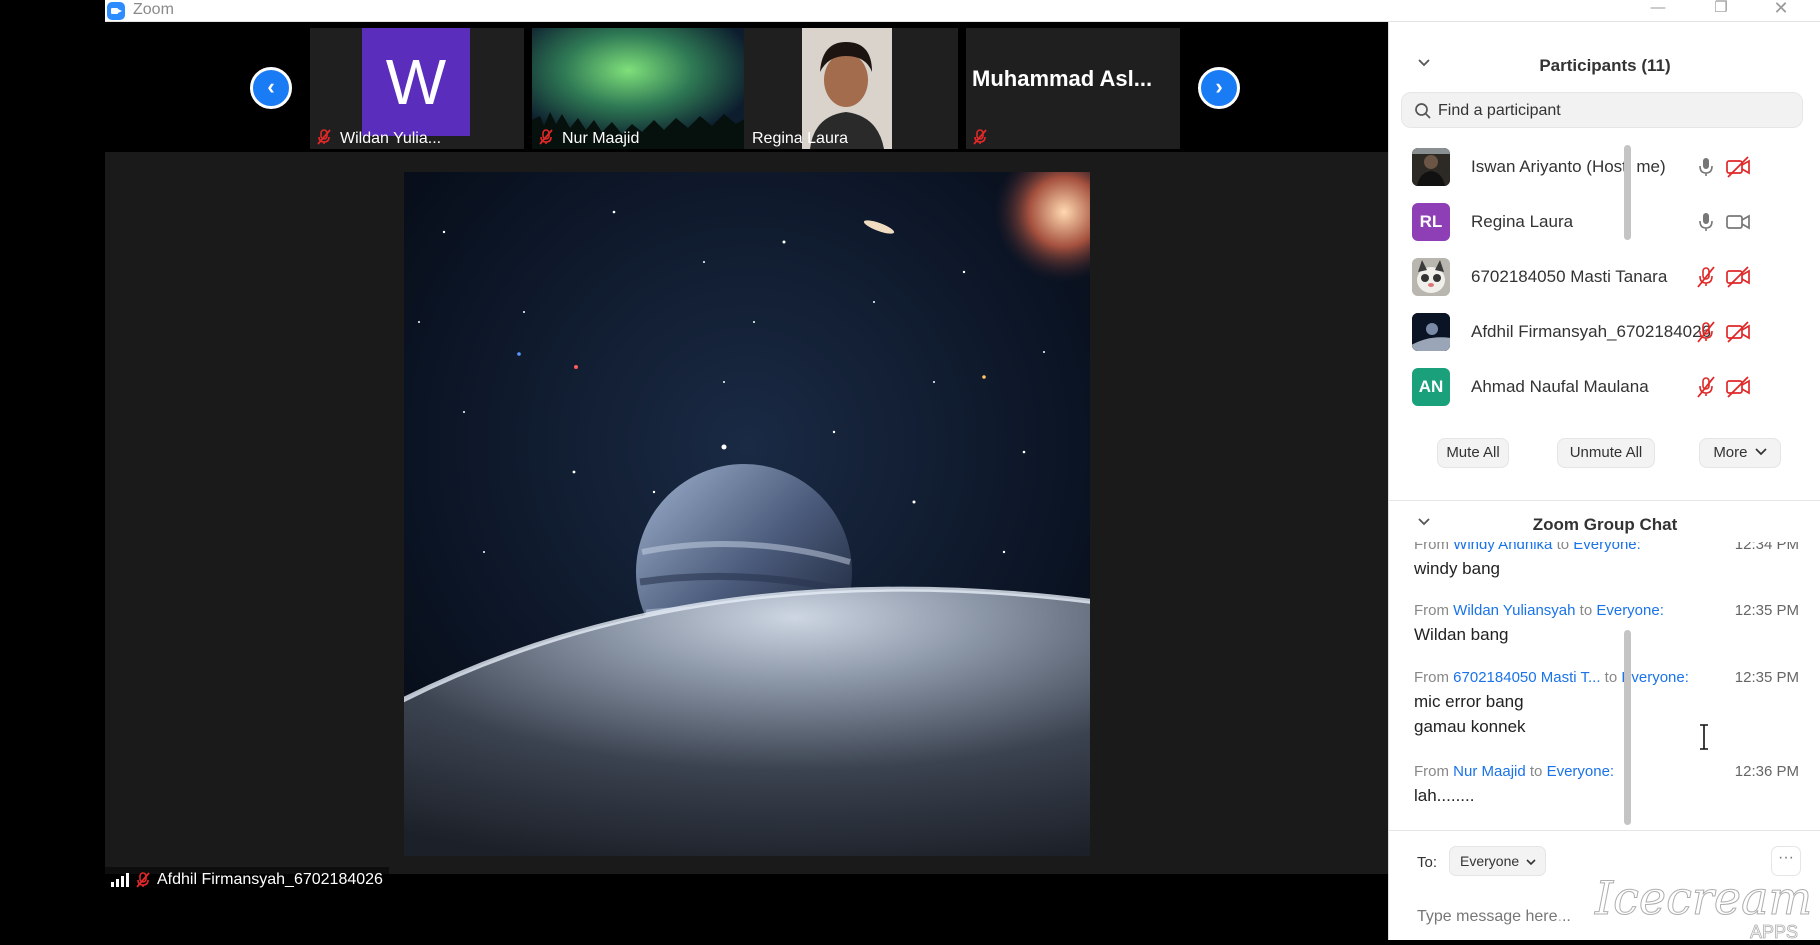  Describe the element at coordinates (1473, 453) in the screenshot. I see `mute-all-button: Mute All` at that location.